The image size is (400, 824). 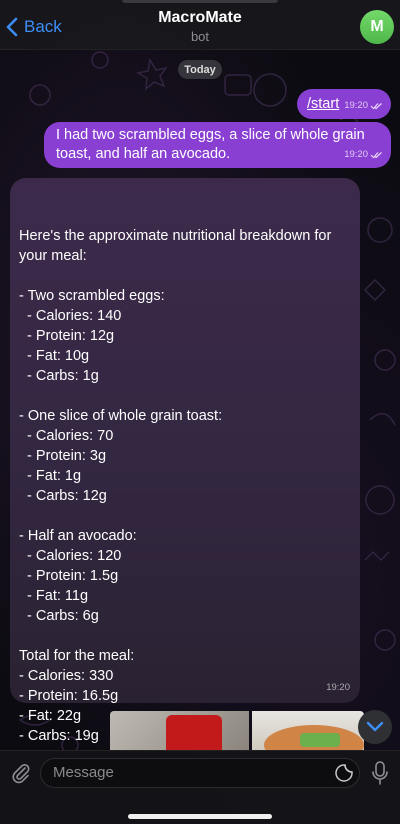 I want to click on back-label: Back, so click(x=43, y=26).